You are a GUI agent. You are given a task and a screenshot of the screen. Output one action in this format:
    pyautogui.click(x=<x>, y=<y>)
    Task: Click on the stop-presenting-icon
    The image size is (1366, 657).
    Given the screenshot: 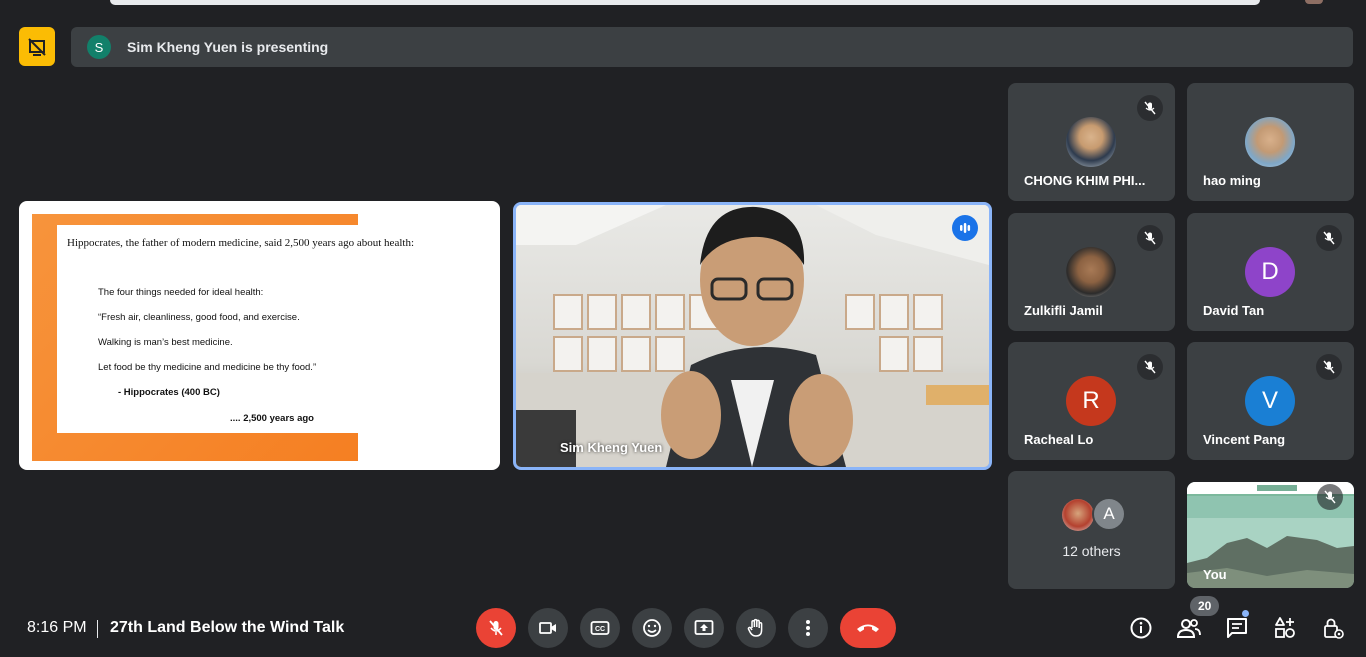 What is the action you would take?
    pyautogui.click(x=37, y=46)
    